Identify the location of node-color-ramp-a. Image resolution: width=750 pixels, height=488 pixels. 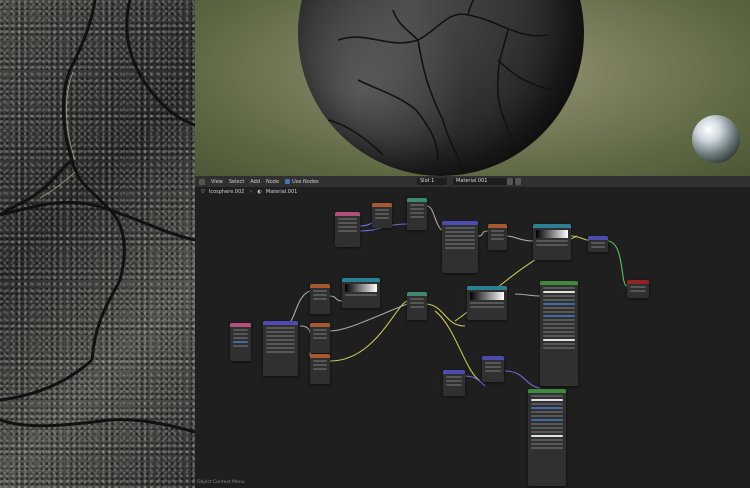
(552, 242).